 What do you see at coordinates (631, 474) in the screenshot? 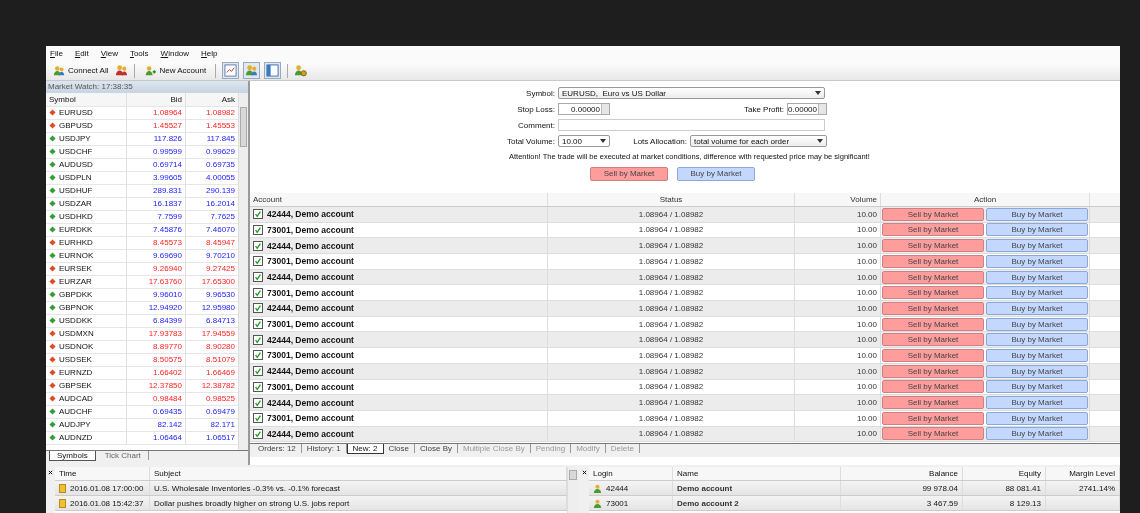
I see `column-header: Login` at bounding box center [631, 474].